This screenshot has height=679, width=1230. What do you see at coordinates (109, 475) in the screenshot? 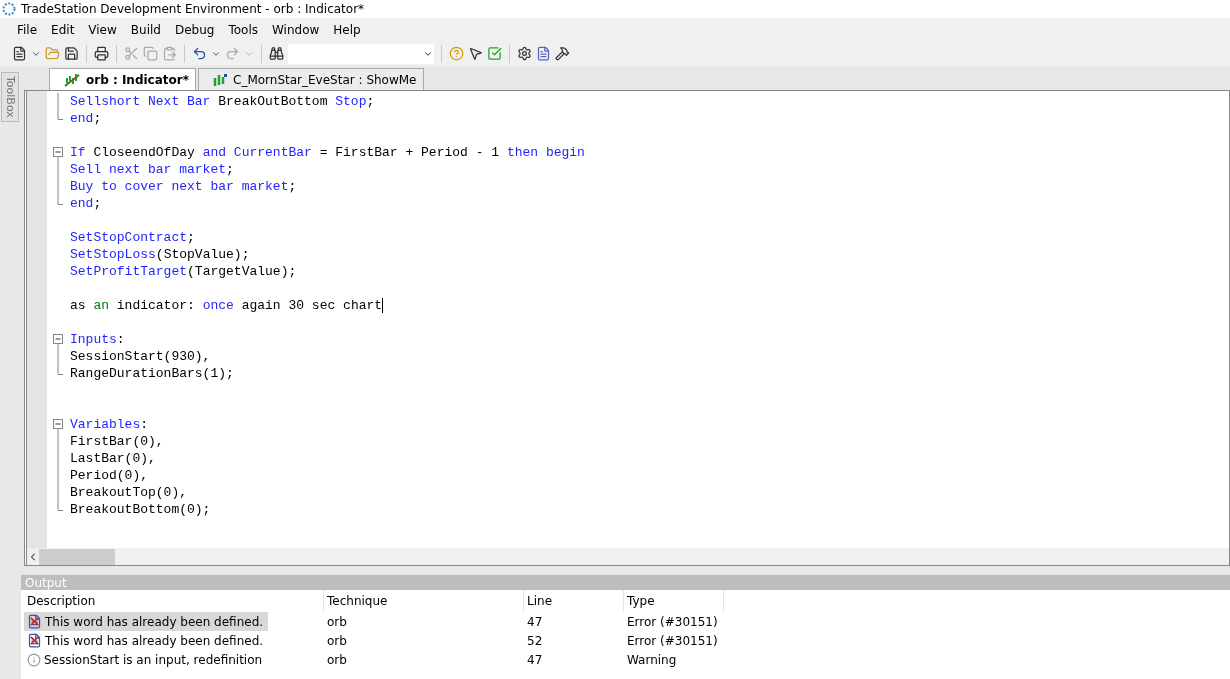
I see `code-line: Period(0),` at bounding box center [109, 475].